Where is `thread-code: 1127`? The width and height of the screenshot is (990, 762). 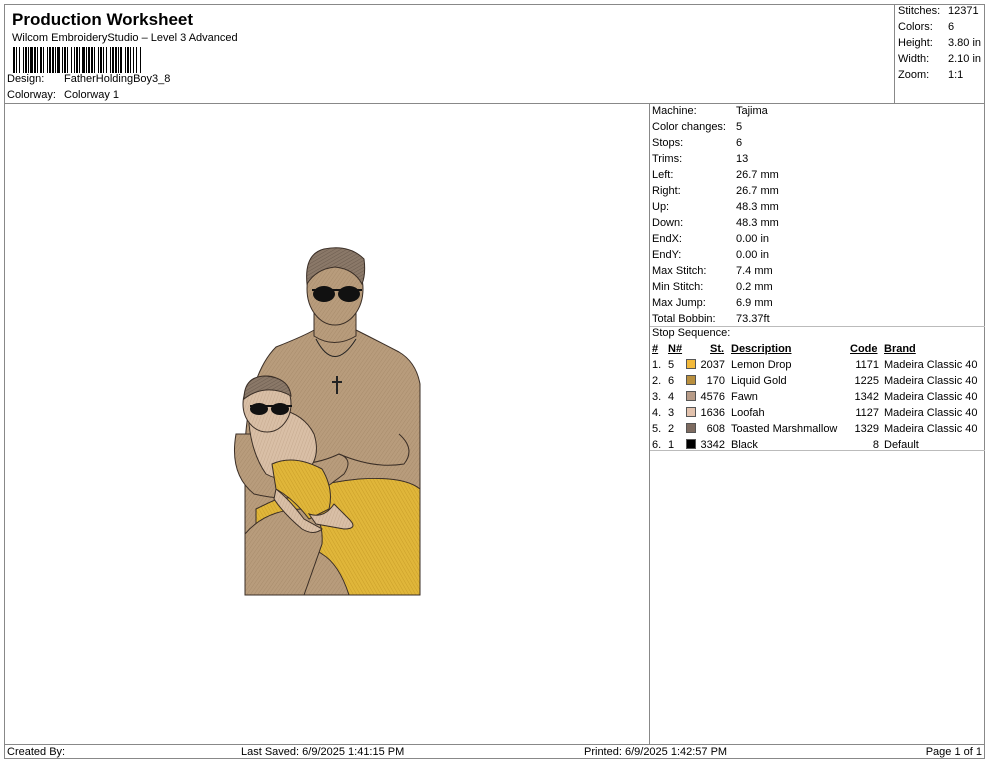 thread-code: 1127 is located at coordinates (867, 413).